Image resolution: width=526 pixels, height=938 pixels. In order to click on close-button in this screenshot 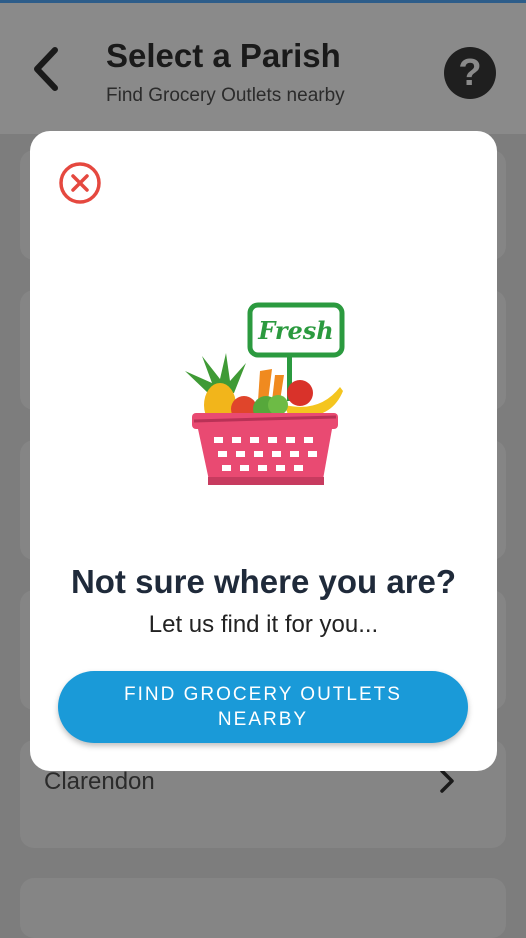, I will do `click(80, 183)`.